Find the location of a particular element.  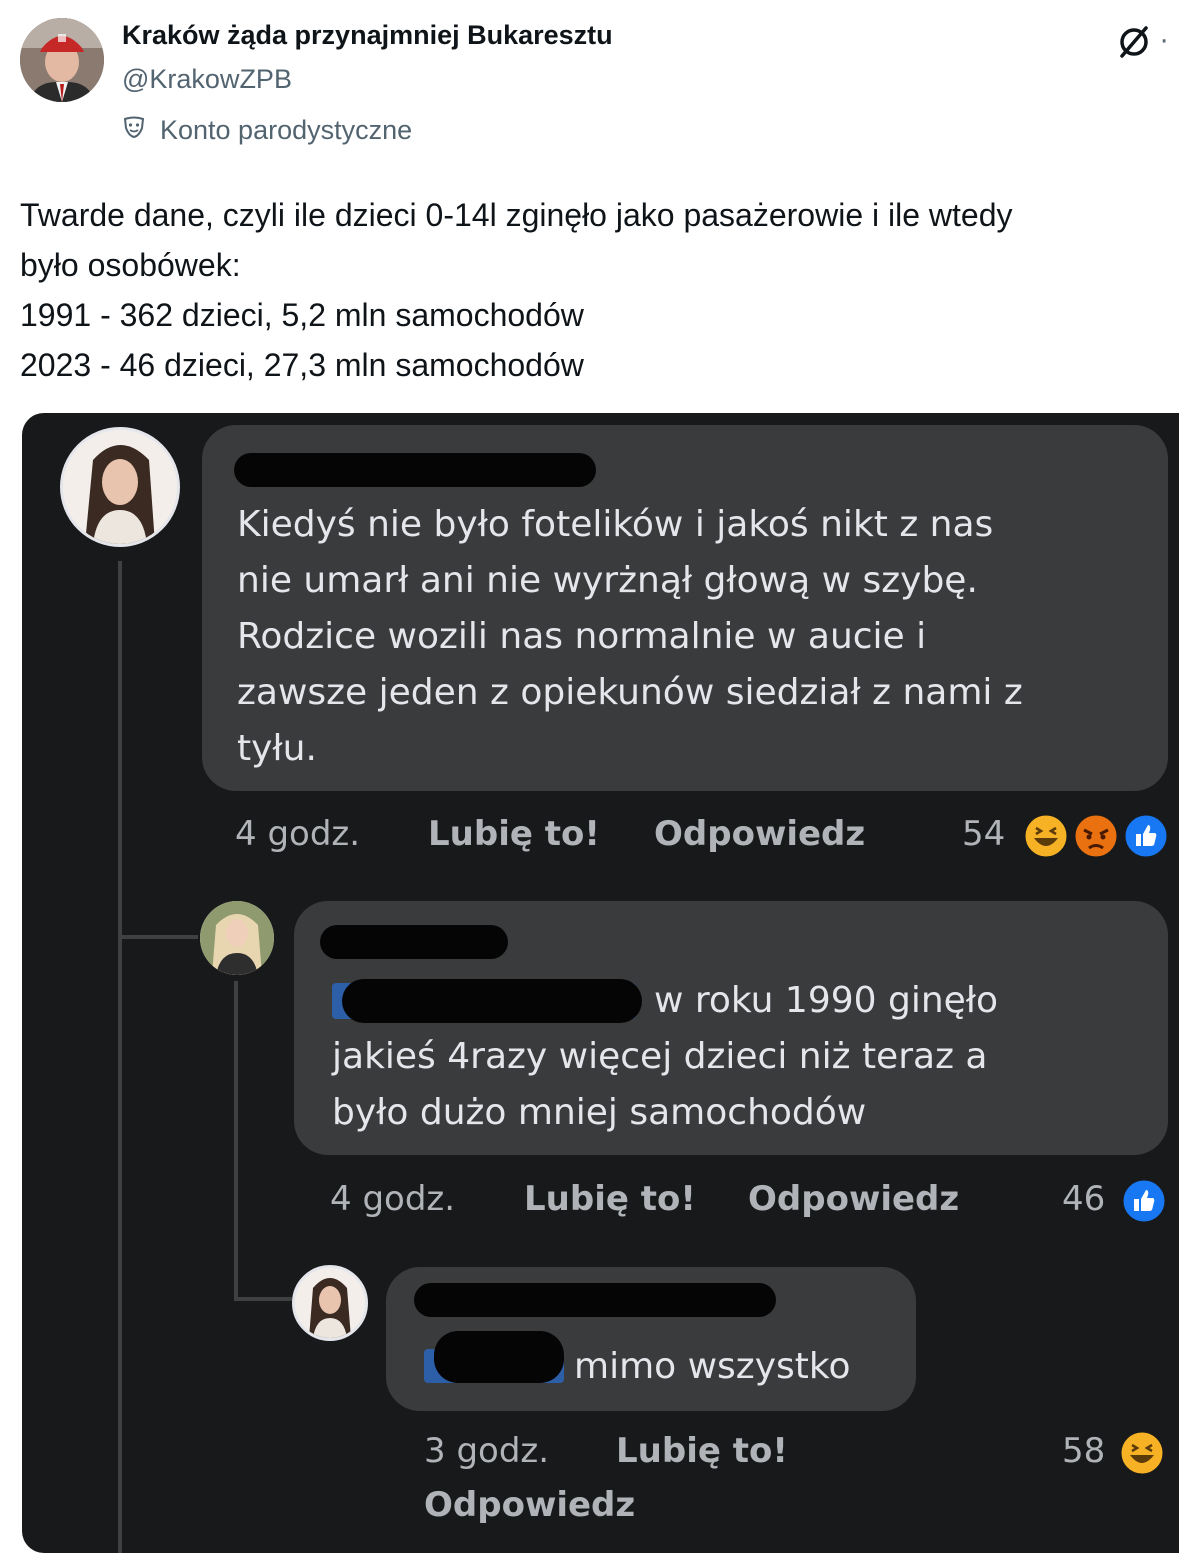

comment-text-line: w roku 1990 ginęło is located at coordinates (826, 1000).